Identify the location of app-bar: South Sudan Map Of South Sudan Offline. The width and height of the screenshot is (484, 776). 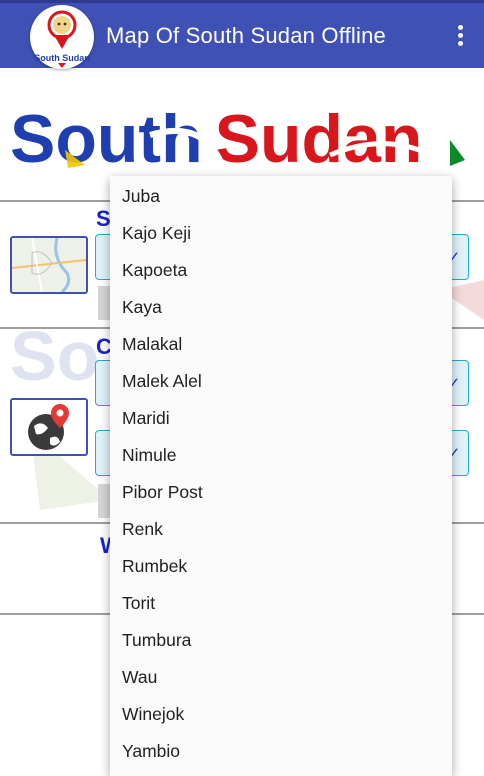
(242, 34).